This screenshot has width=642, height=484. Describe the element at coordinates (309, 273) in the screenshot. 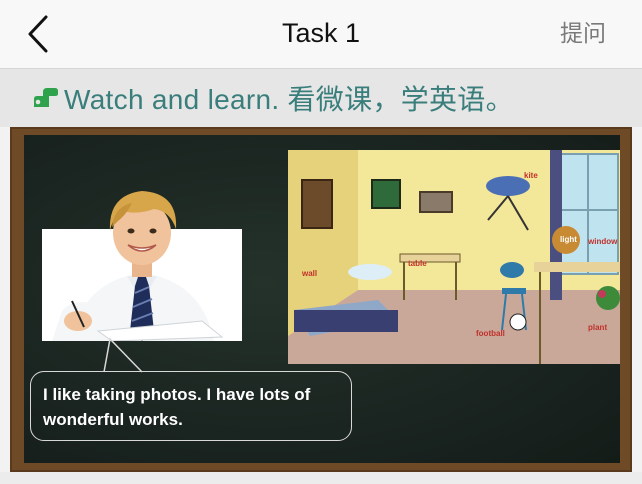

I see `label-wall: wall` at that location.